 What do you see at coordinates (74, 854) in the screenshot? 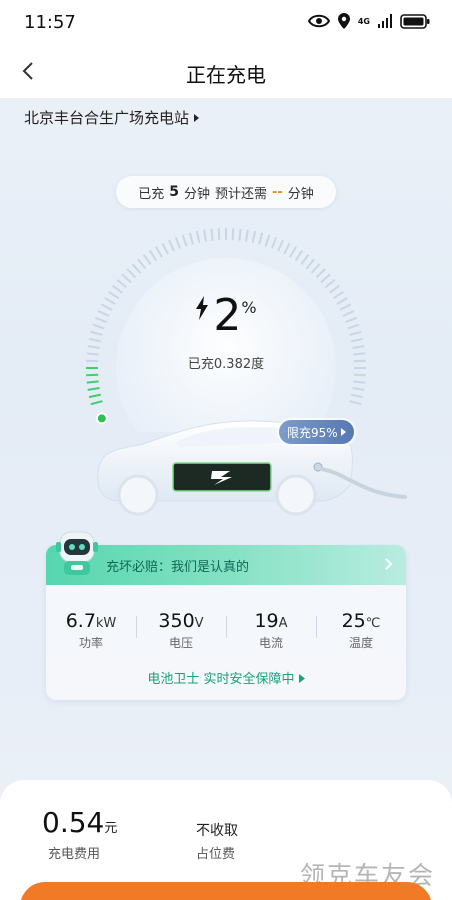
I see `fee-label: 充电费用` at bounding box center [74, 854].